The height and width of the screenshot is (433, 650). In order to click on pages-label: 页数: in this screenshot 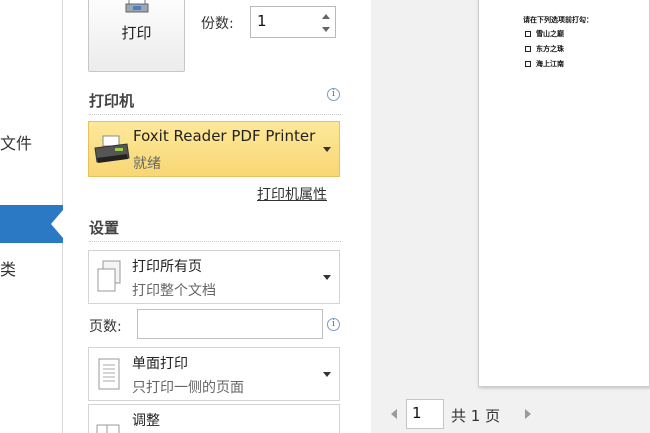, I will do `click(105, 327)`.